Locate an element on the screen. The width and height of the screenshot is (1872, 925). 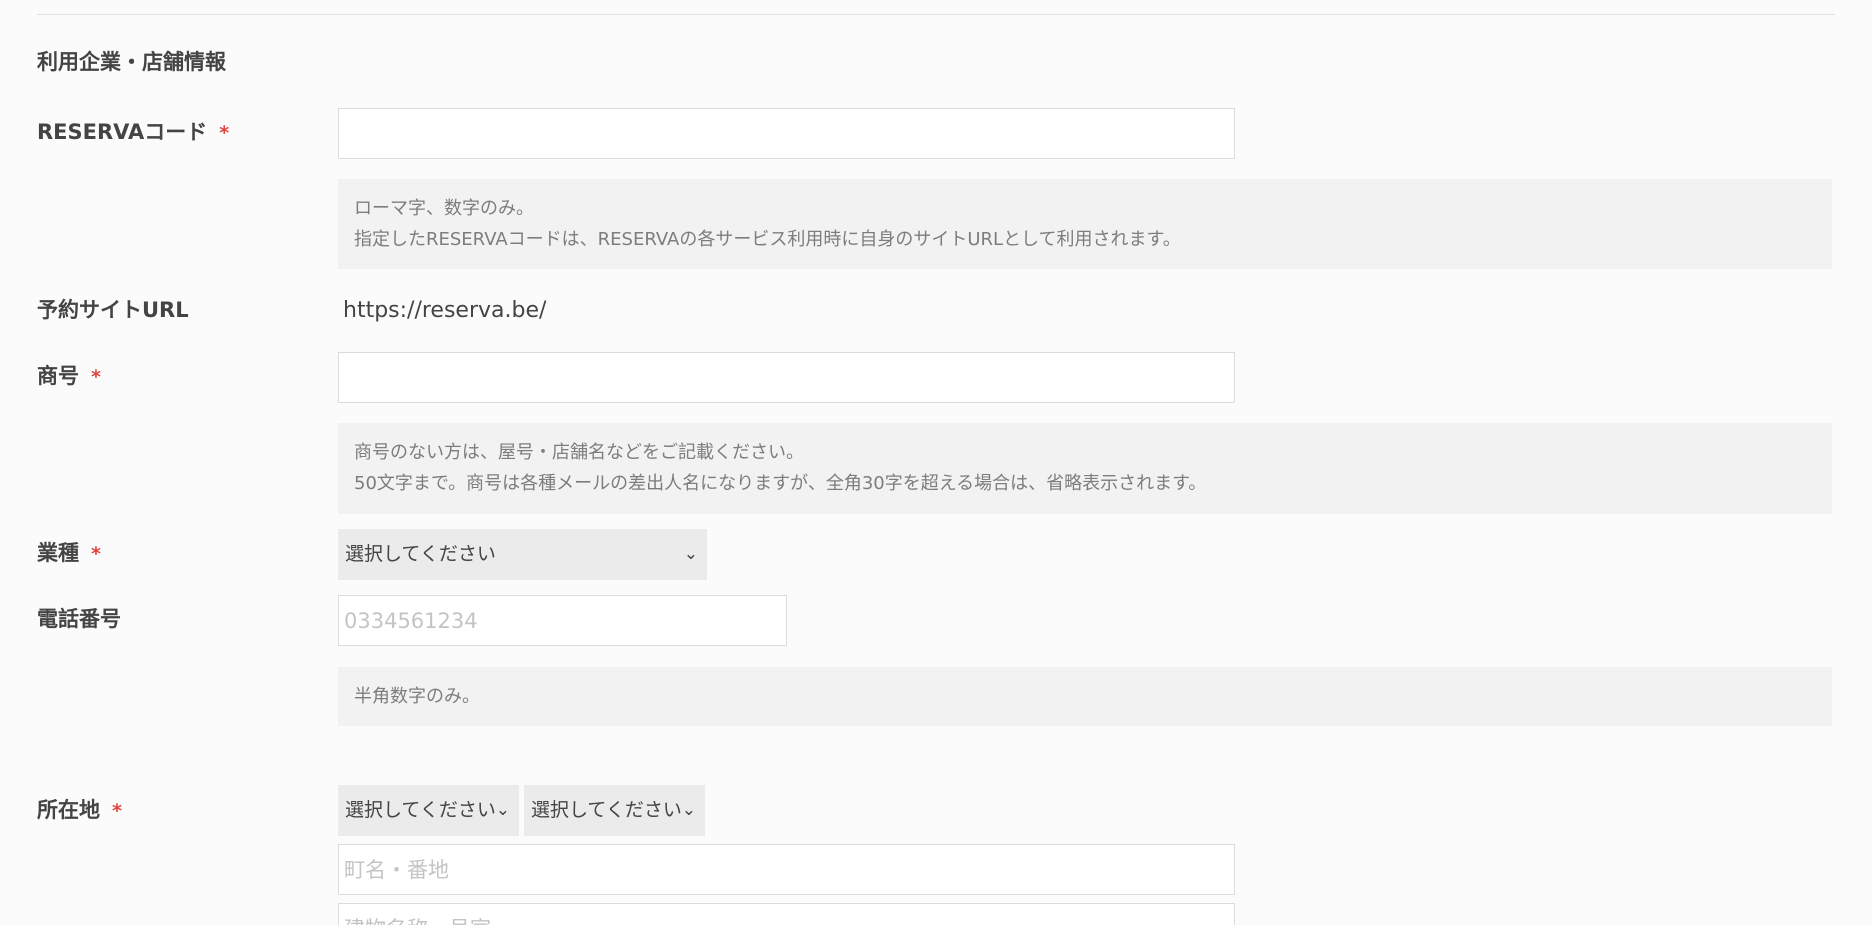
phone-input is located at coordinates (562, 620).